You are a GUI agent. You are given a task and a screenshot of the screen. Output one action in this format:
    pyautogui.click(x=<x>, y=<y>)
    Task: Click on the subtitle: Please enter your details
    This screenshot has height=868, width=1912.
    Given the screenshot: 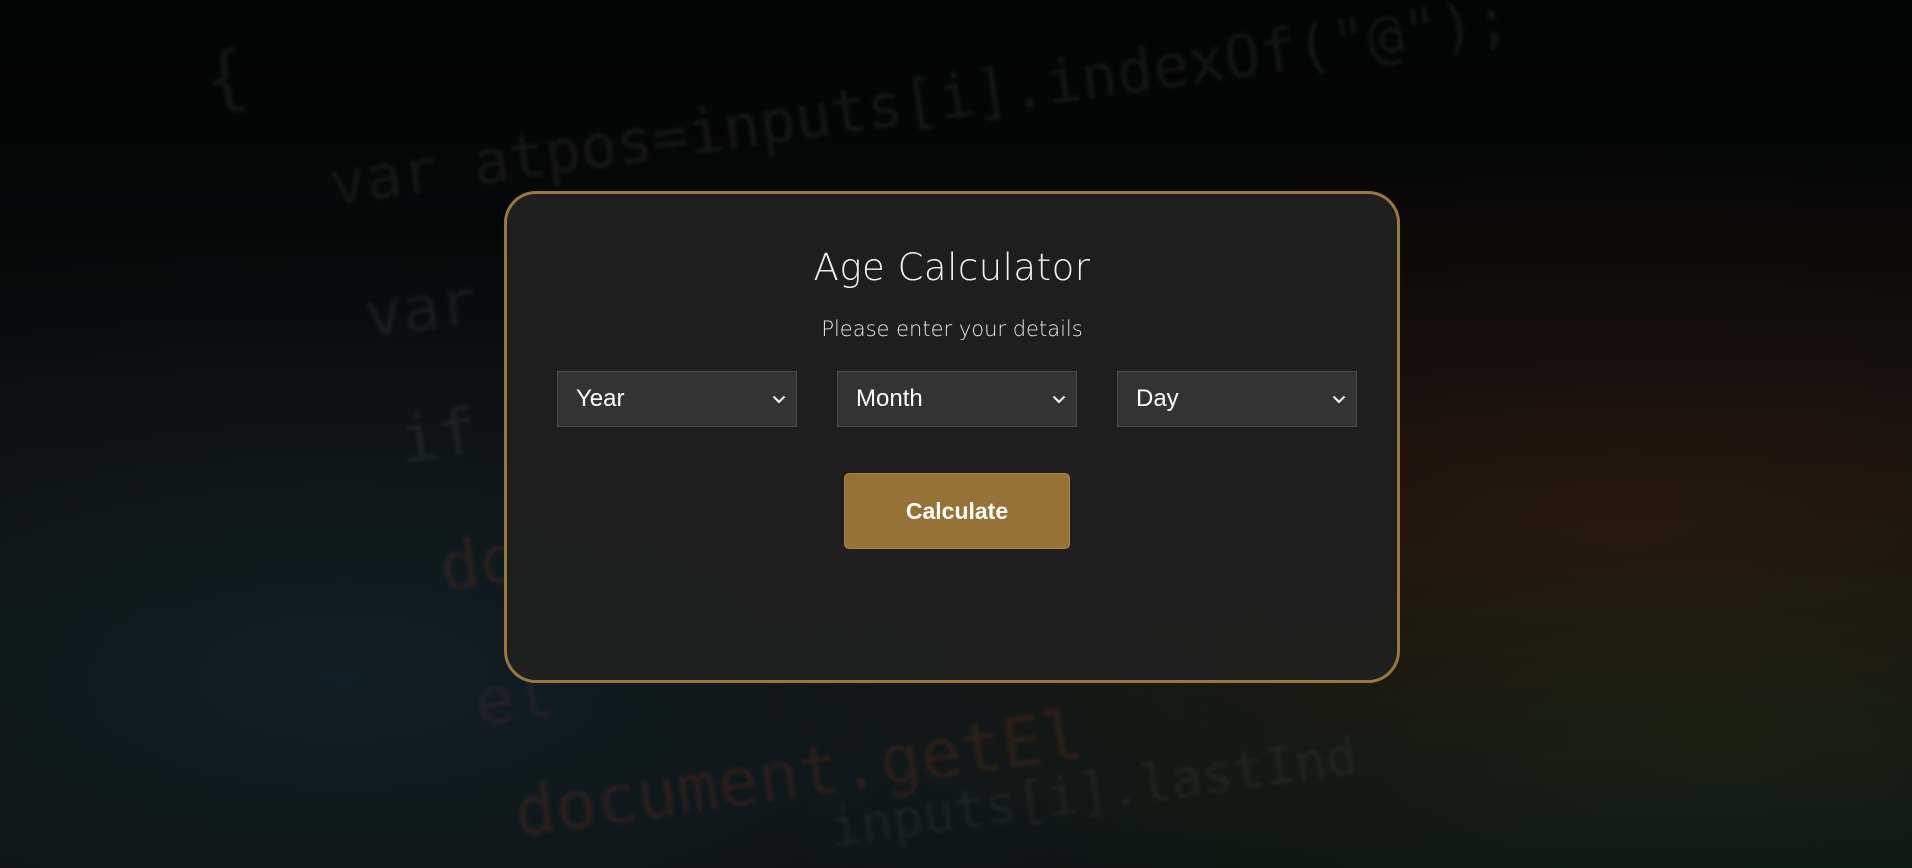 What is the action you would take?
    pyautogui.click(x=952, y=329)
    